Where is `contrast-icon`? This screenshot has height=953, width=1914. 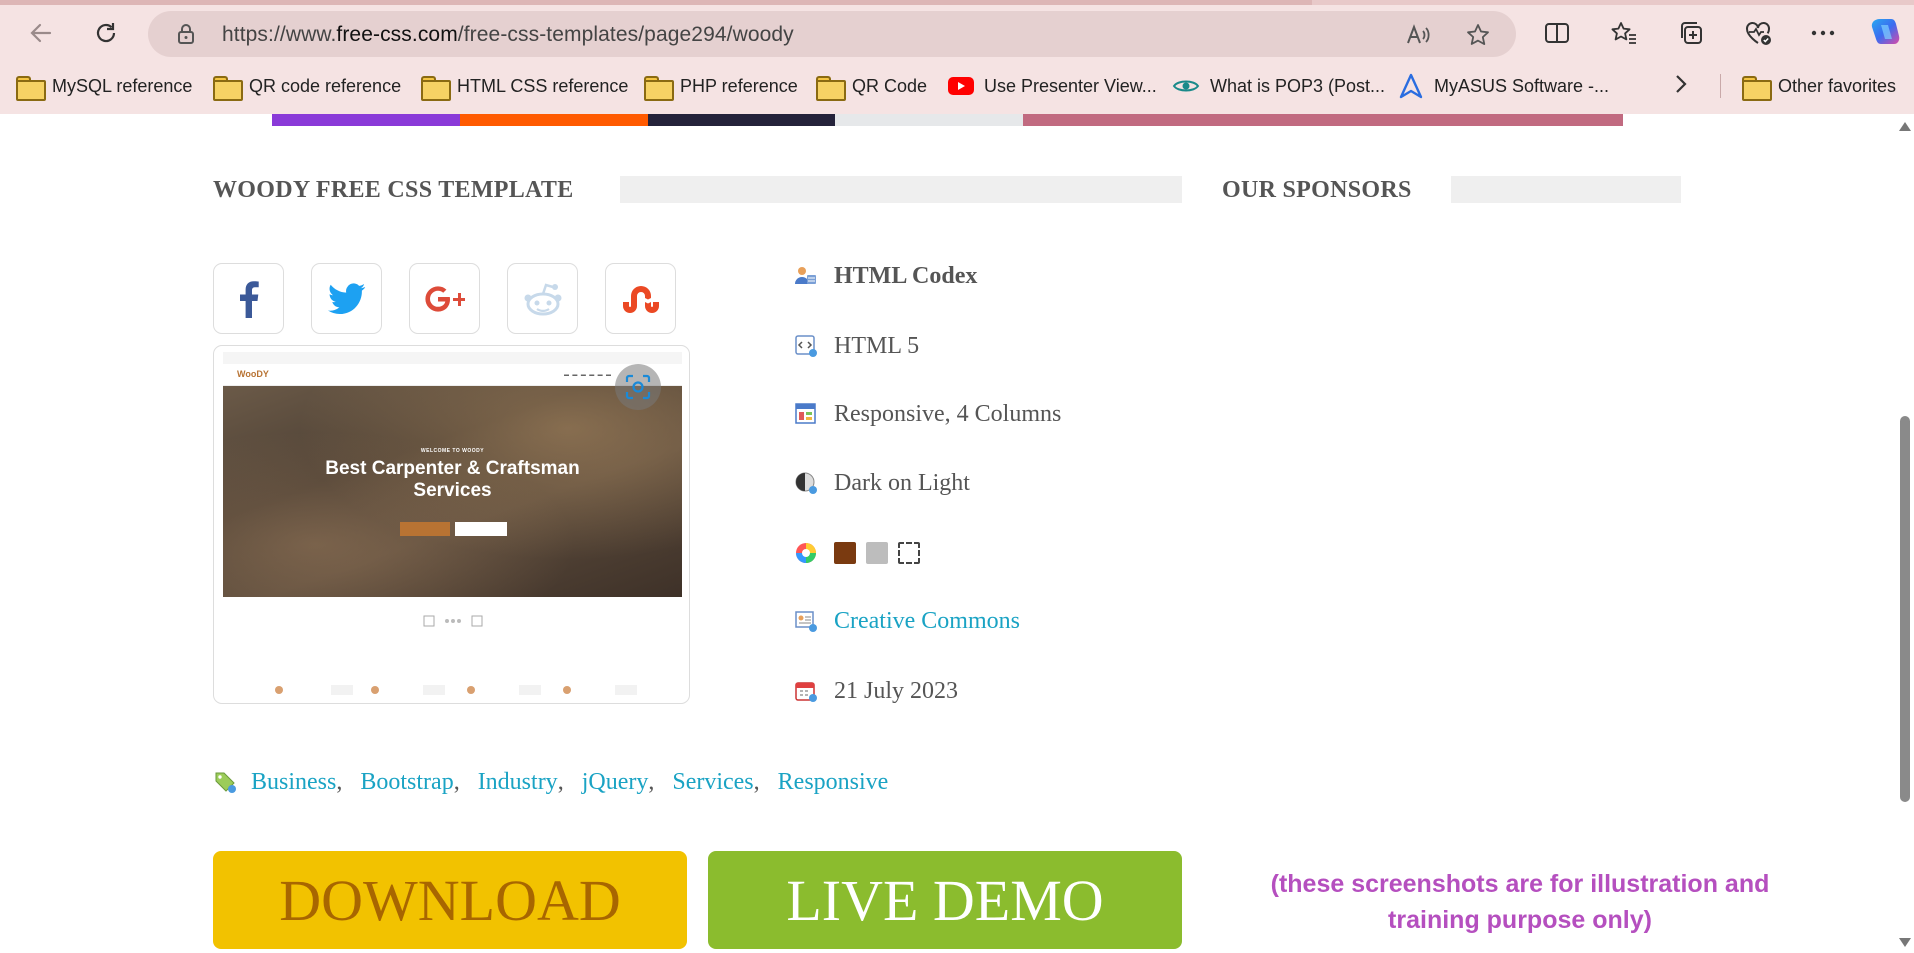 contrast-icon is located at coordinates (806, 483).